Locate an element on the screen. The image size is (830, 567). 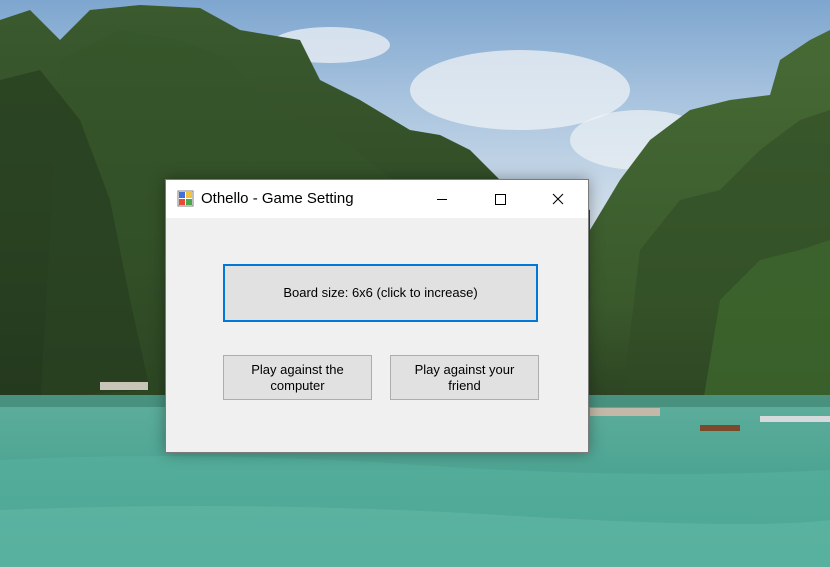
board-size-button: Board size: 6x6 (click to increase) is located at coordinates (380, 293).